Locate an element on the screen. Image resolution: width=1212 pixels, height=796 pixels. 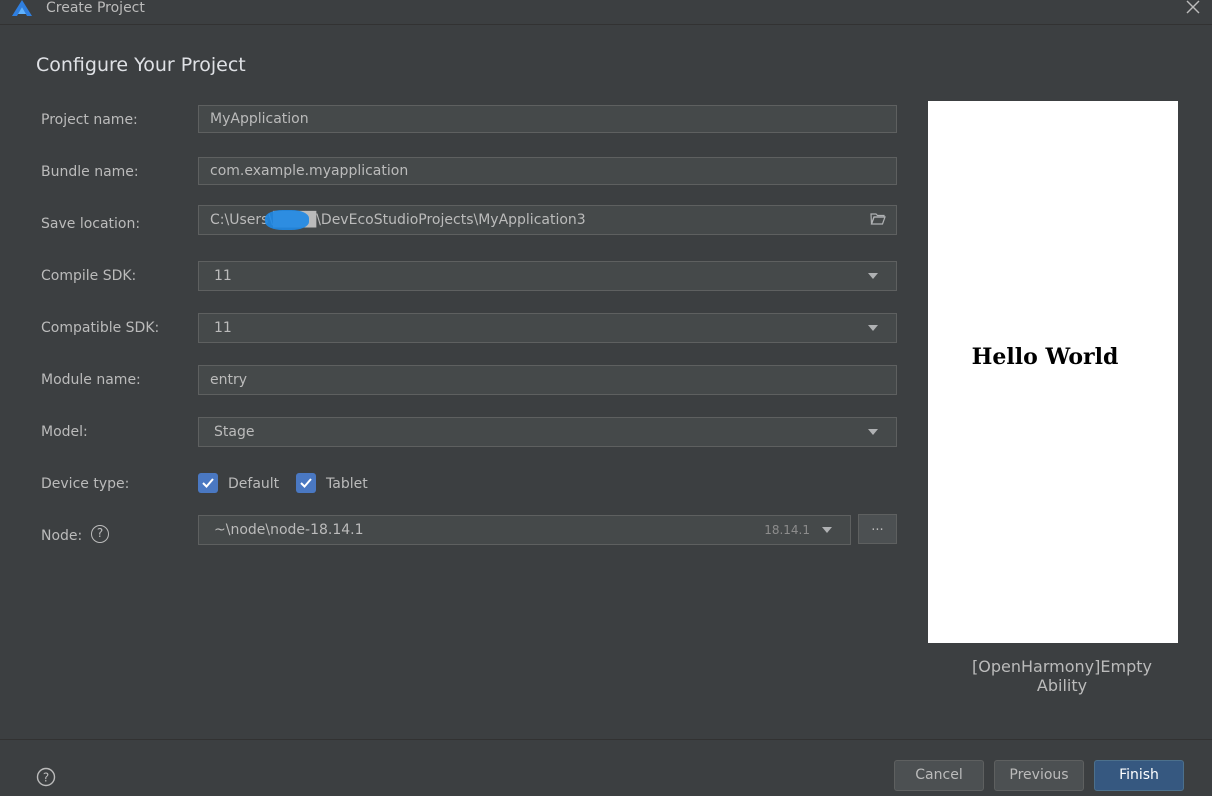
help-icon: ? is located at coordinates (46, 777).